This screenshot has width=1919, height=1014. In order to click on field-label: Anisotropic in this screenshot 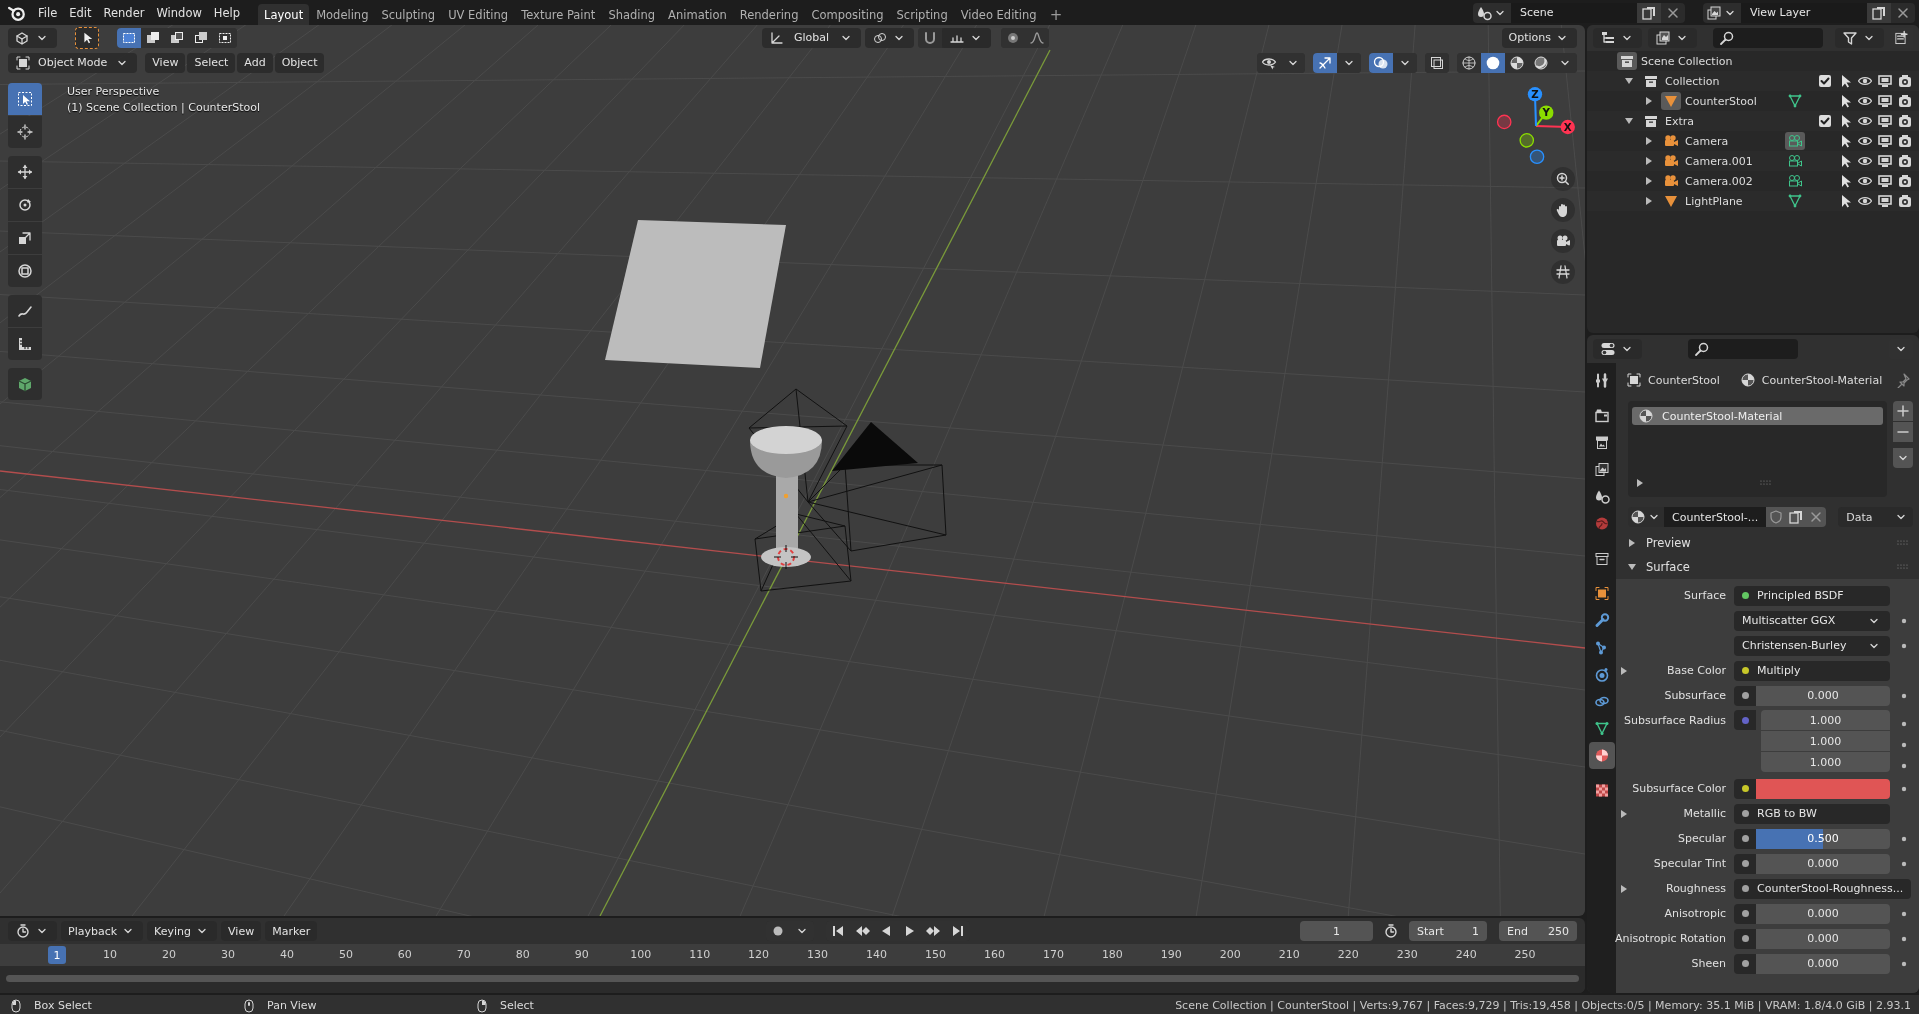, I will do `click(1695, 913)`.